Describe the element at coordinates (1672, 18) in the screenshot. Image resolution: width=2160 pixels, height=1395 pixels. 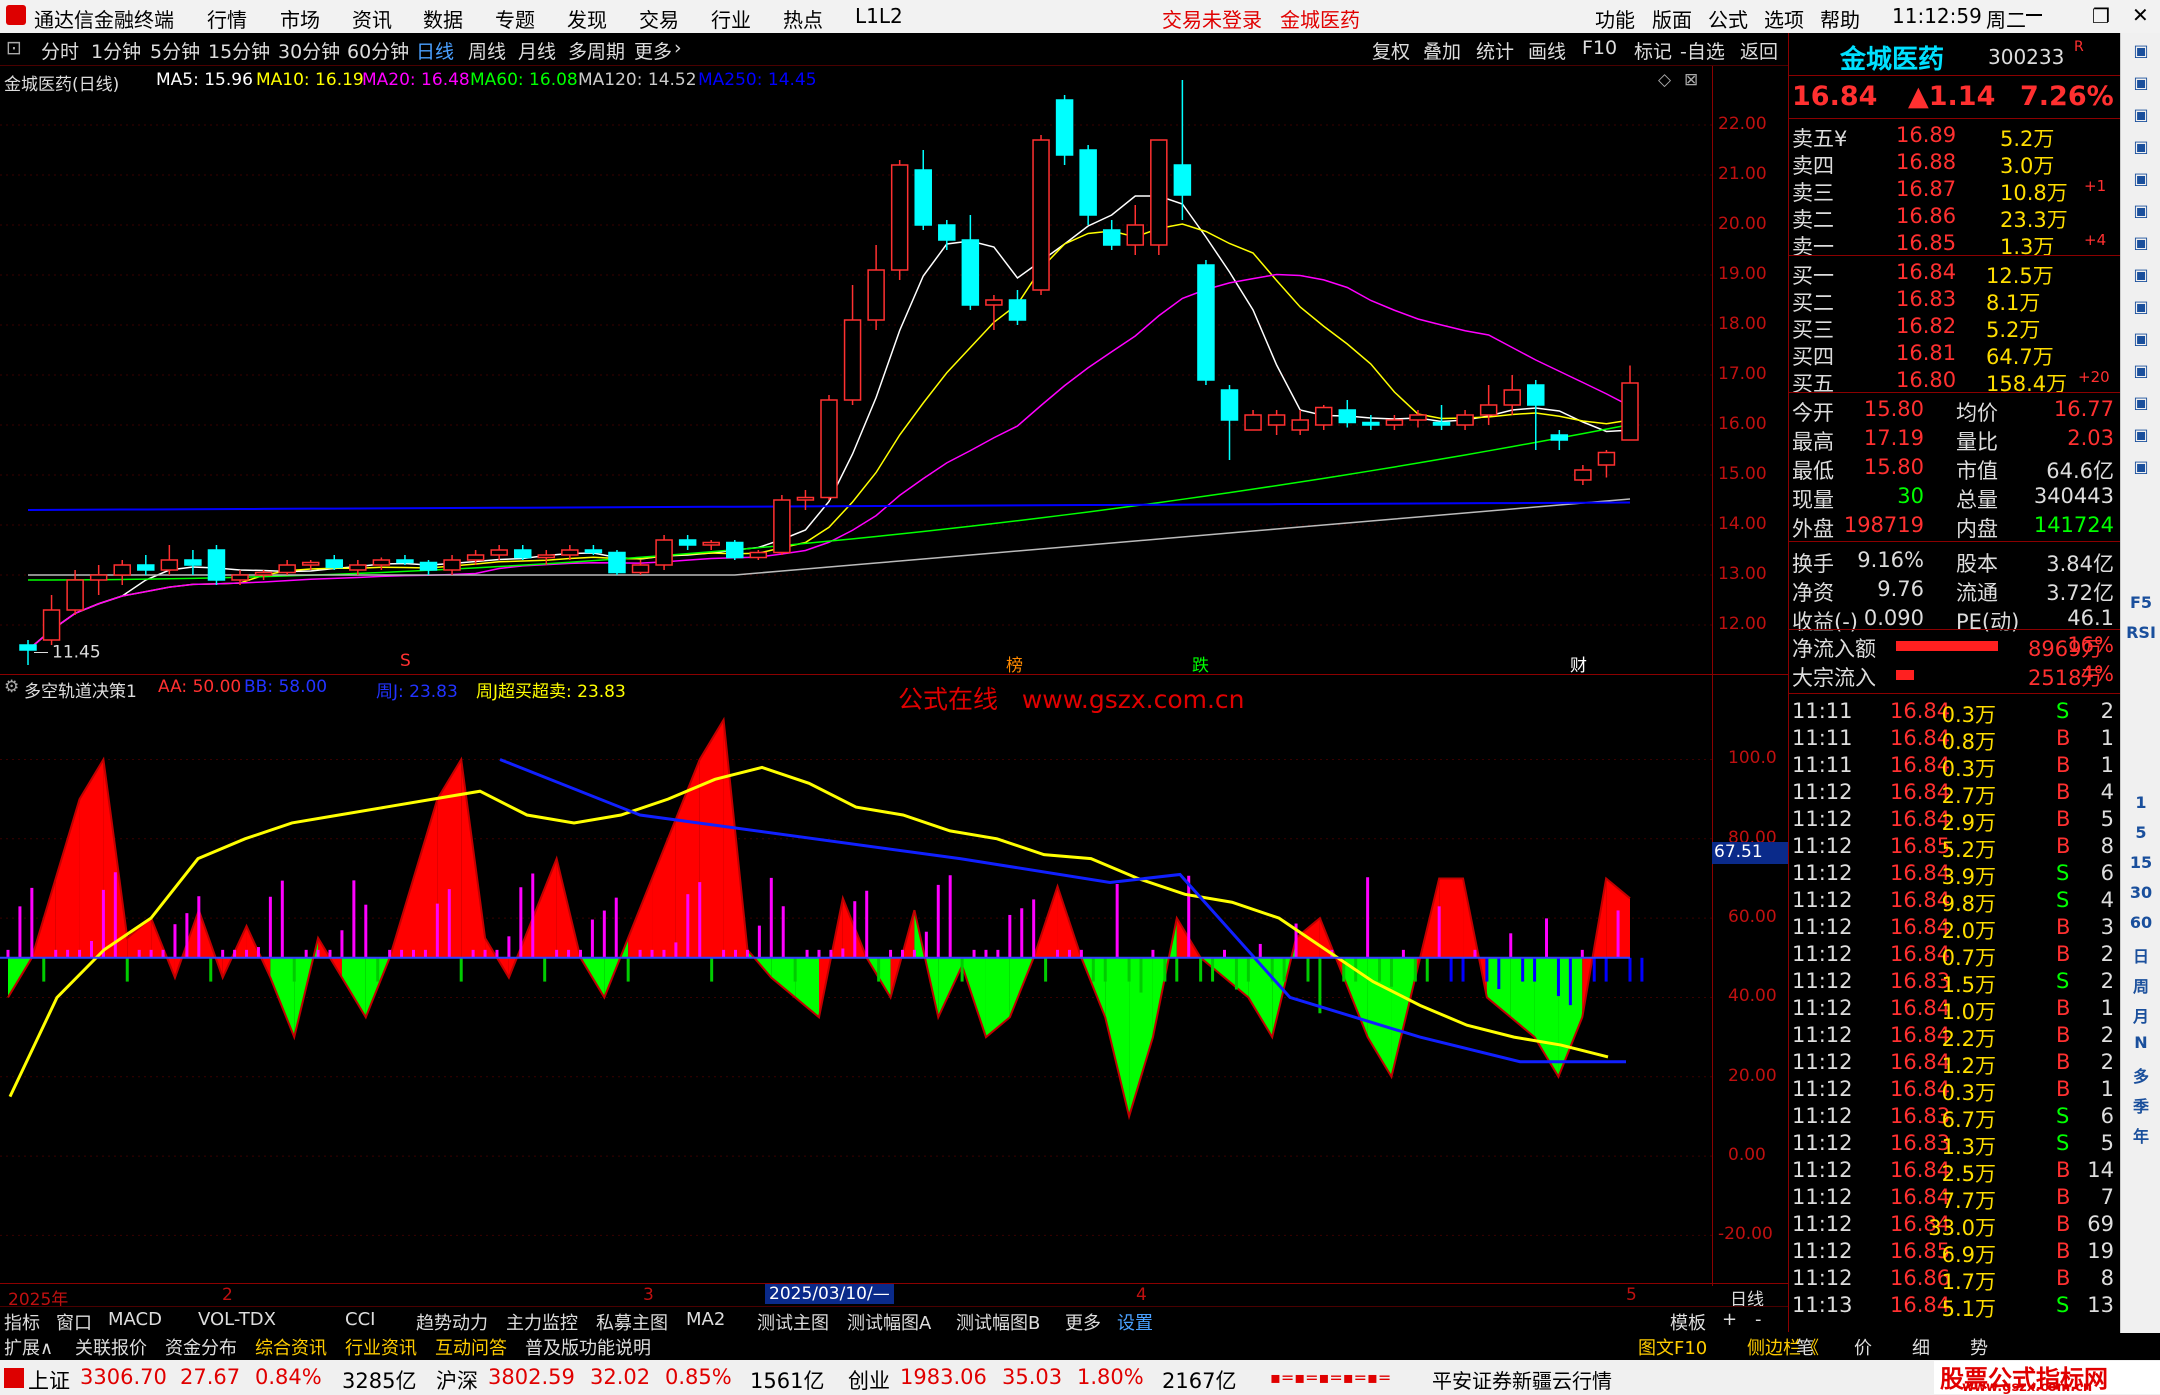
I see `func-menu-1: 版面` at that location.